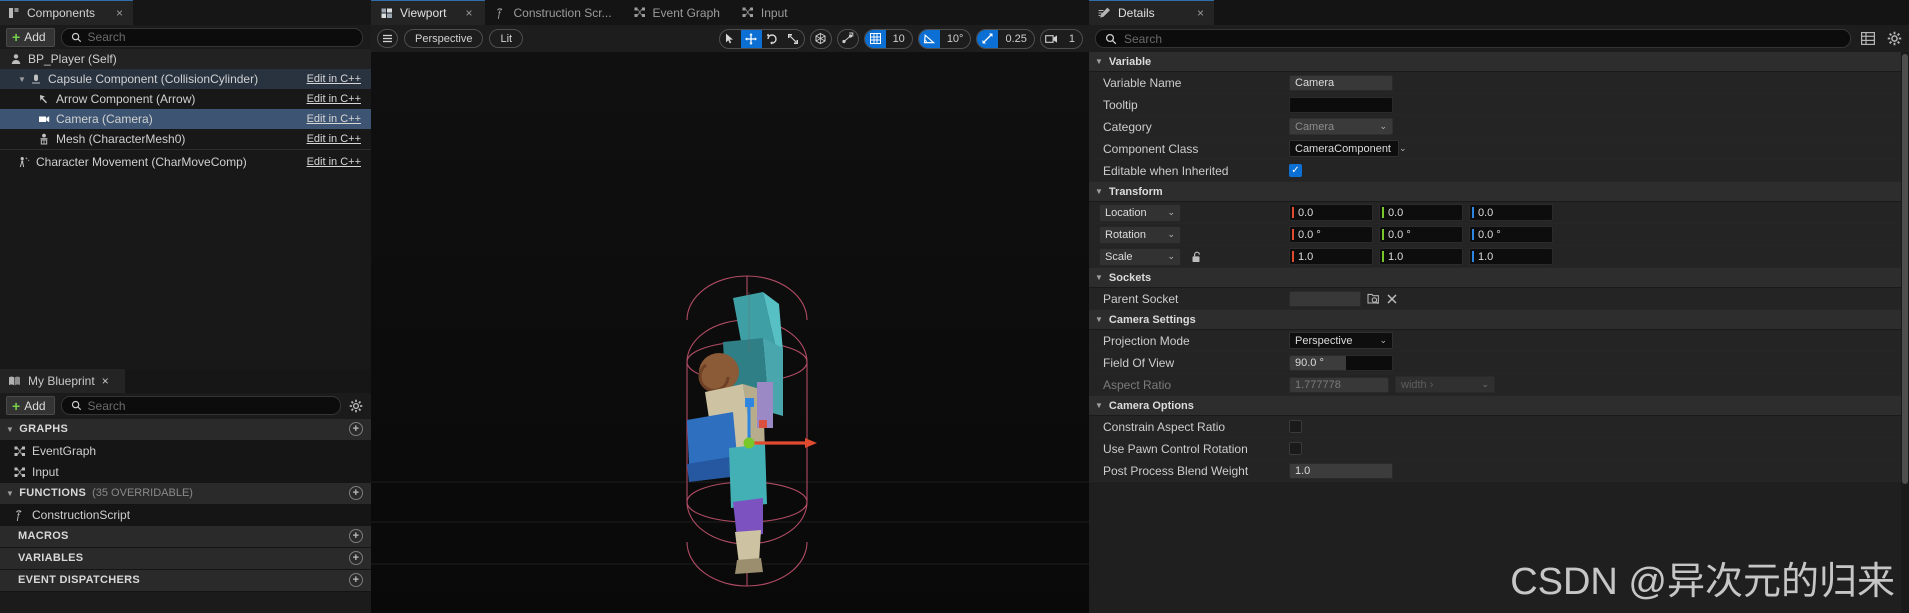  I want to click on details-search-input: Search, so click(1473, 38).